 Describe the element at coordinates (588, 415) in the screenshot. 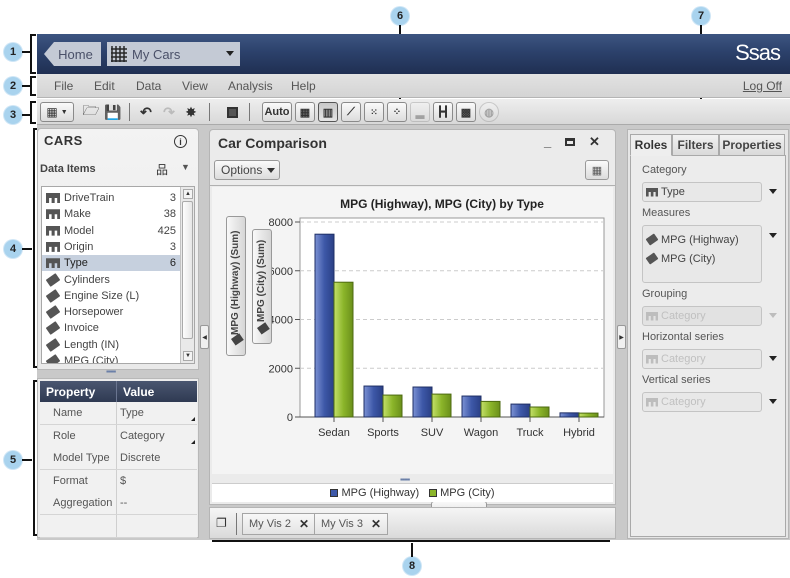

I see `bar-city-hybrid` at that location.